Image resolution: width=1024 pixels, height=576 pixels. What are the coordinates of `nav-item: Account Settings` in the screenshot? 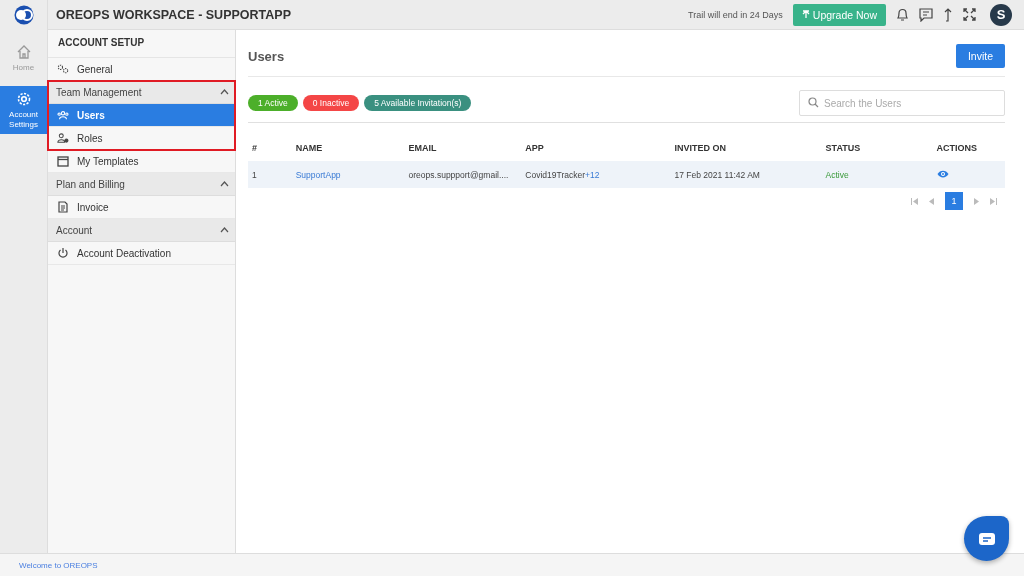 It's located at (23, 110).